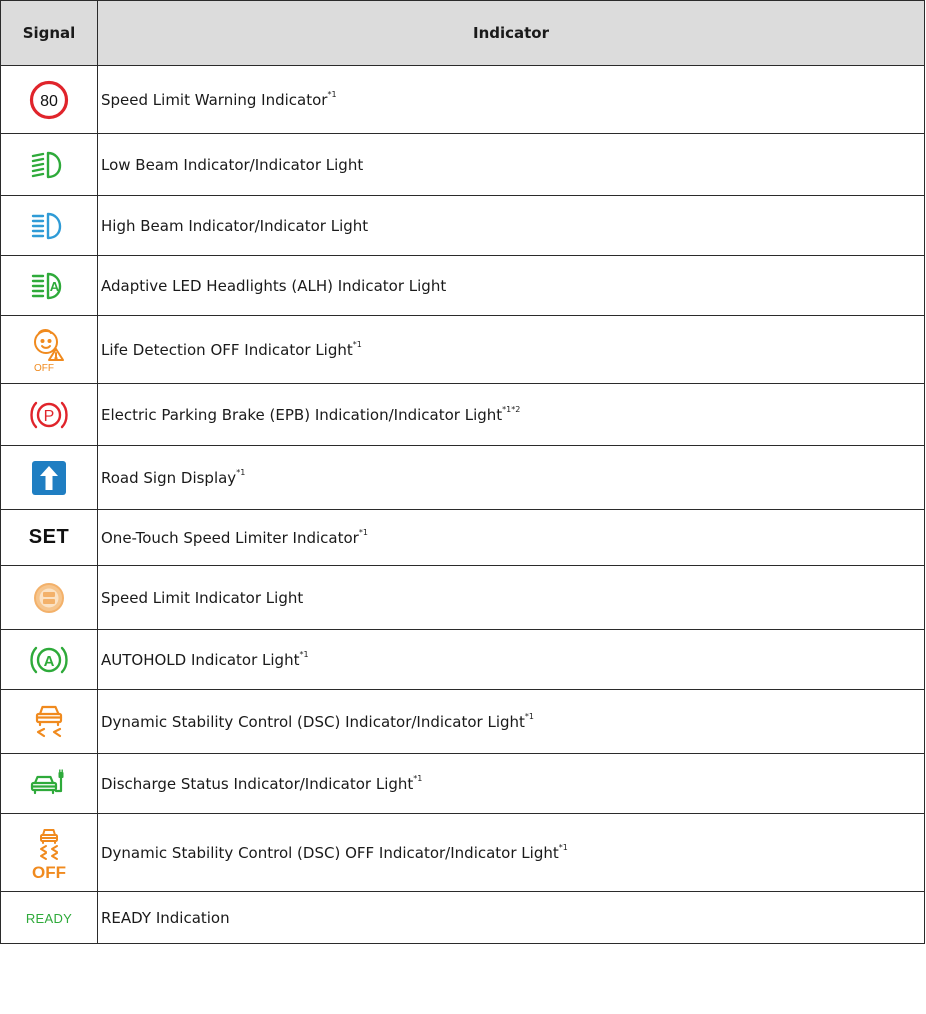 The height and width of the screenshot is (1014, 926). I want to click on table-row: Speed Limit Indicator Light, so click(462, 597).